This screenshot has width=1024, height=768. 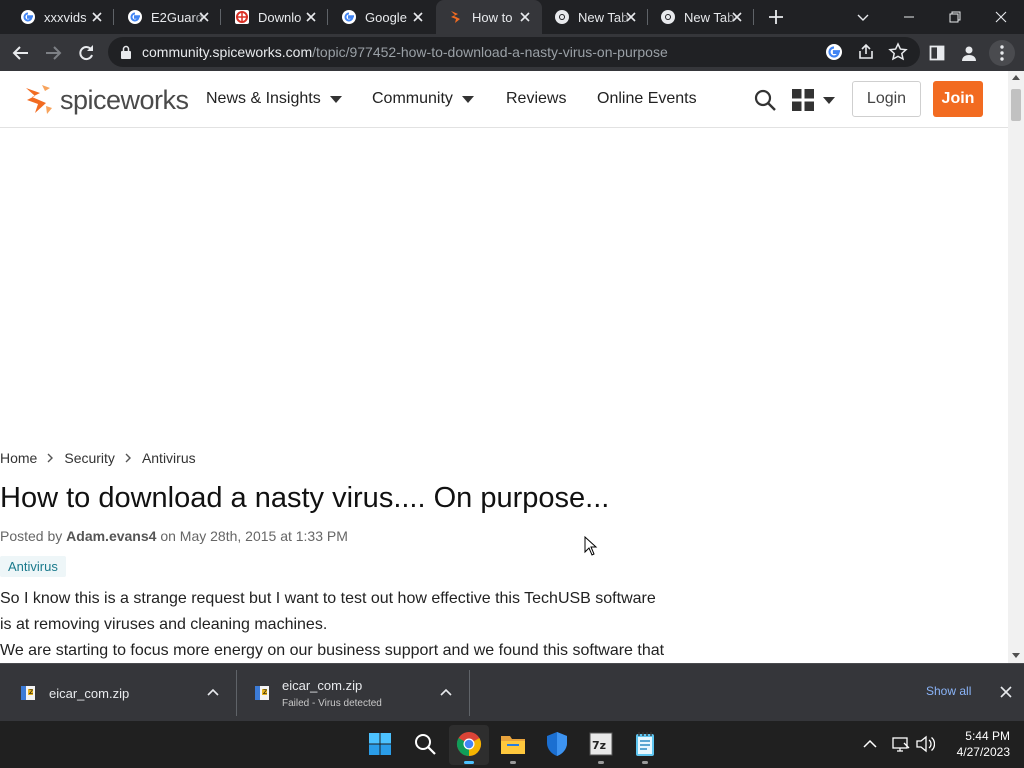 What do you see at coordinates (33, 566) in the screenshot?
I see `topic-tag: Antivirus` at bounding box center [33, 566].